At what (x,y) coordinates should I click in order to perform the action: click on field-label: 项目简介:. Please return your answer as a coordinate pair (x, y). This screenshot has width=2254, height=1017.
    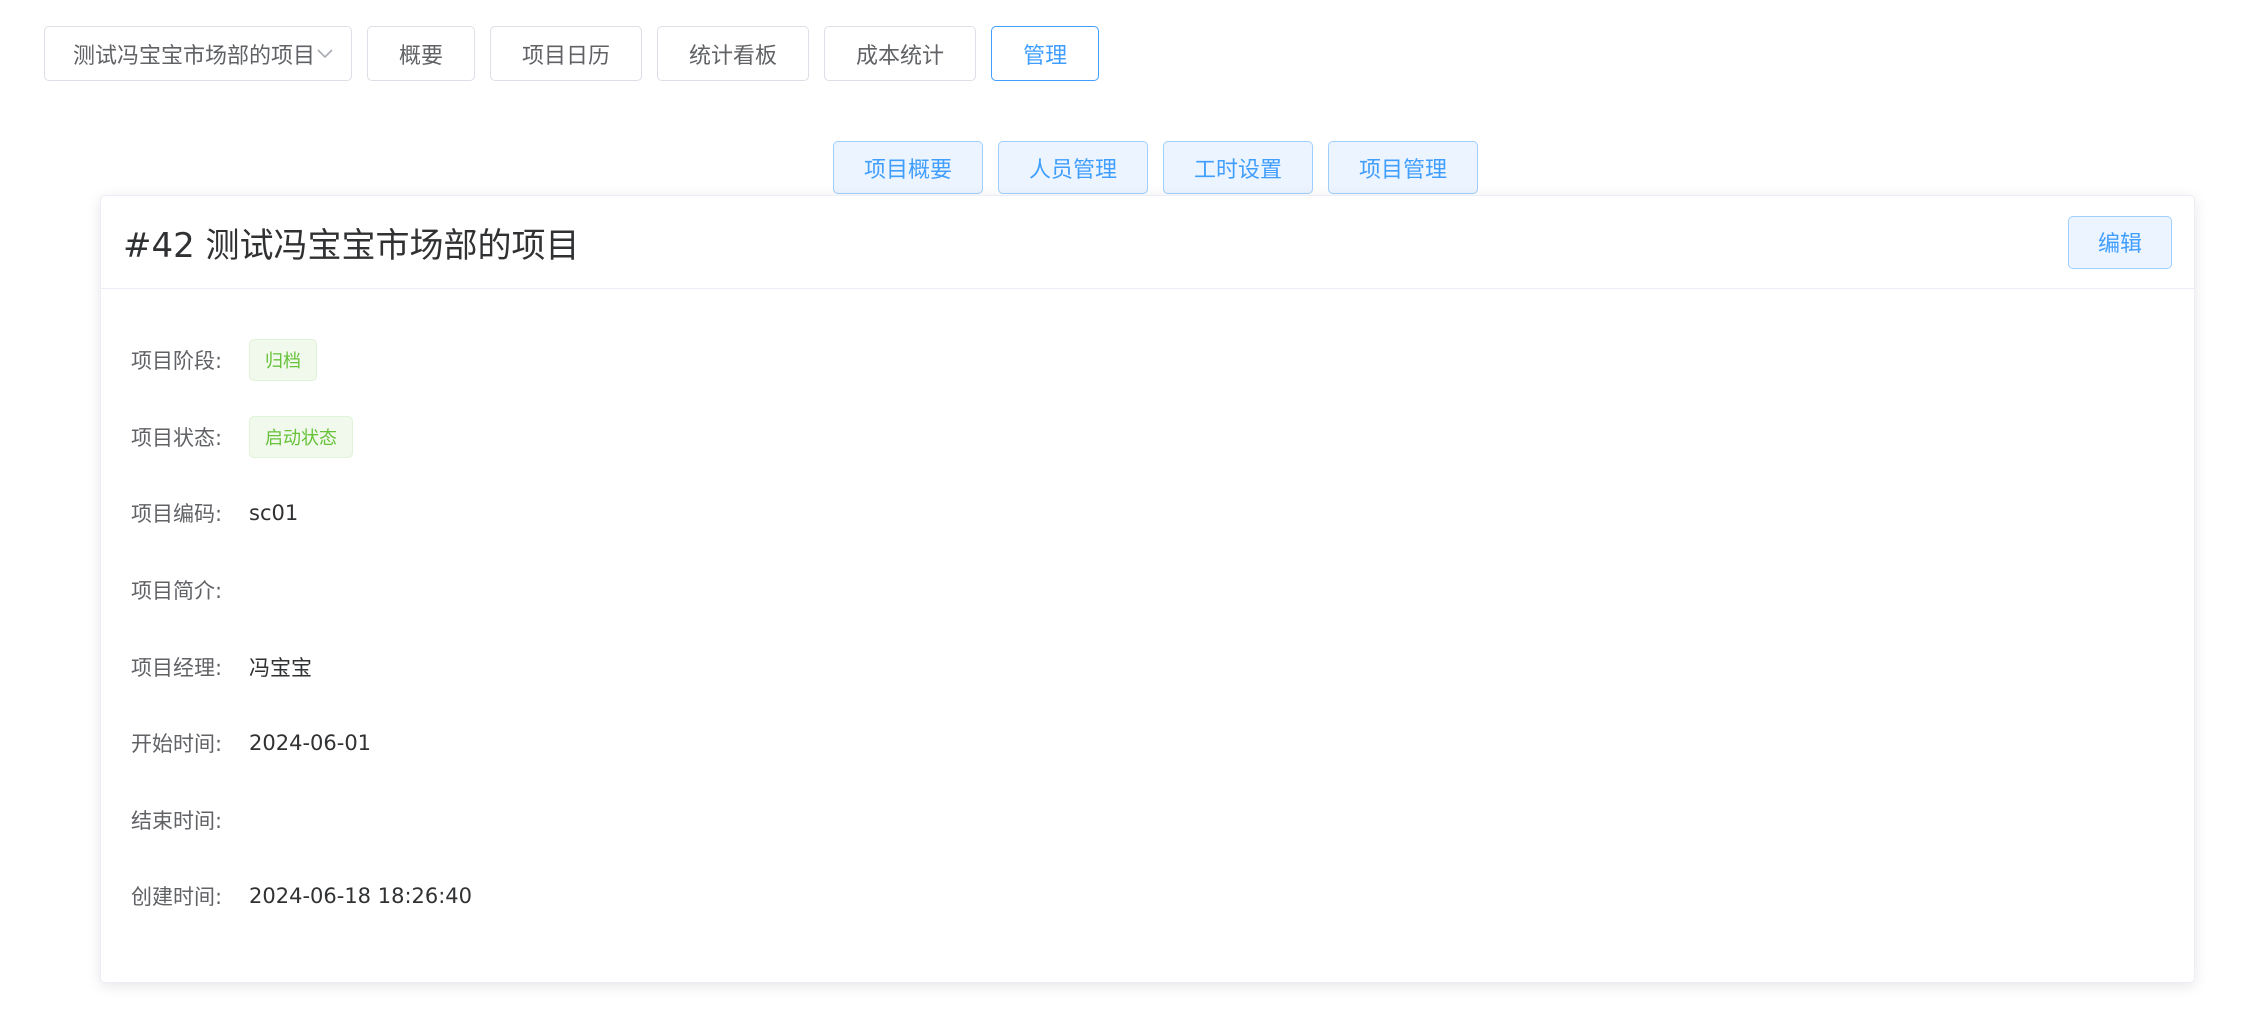
    Looking at the image, I should click on (177, 591).